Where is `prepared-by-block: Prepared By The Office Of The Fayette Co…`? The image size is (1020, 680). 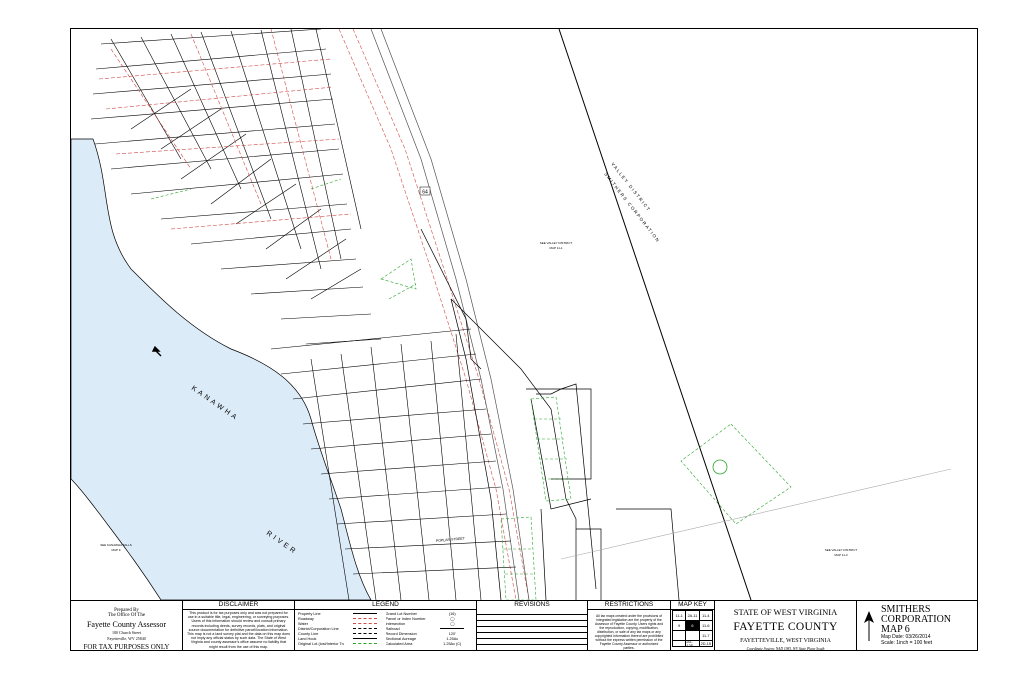 prepared-by-block: Prepared By The Office Of The Fayette Co… is located at coordinates (127, 626).